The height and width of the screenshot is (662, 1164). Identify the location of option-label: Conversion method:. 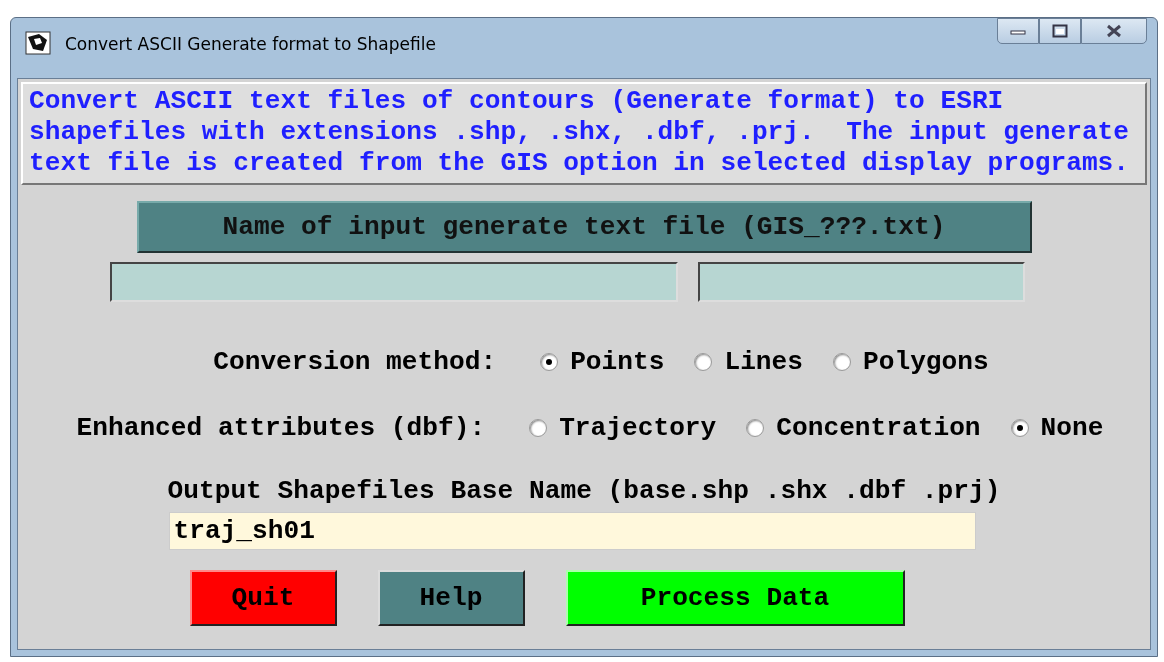
(355, 362).